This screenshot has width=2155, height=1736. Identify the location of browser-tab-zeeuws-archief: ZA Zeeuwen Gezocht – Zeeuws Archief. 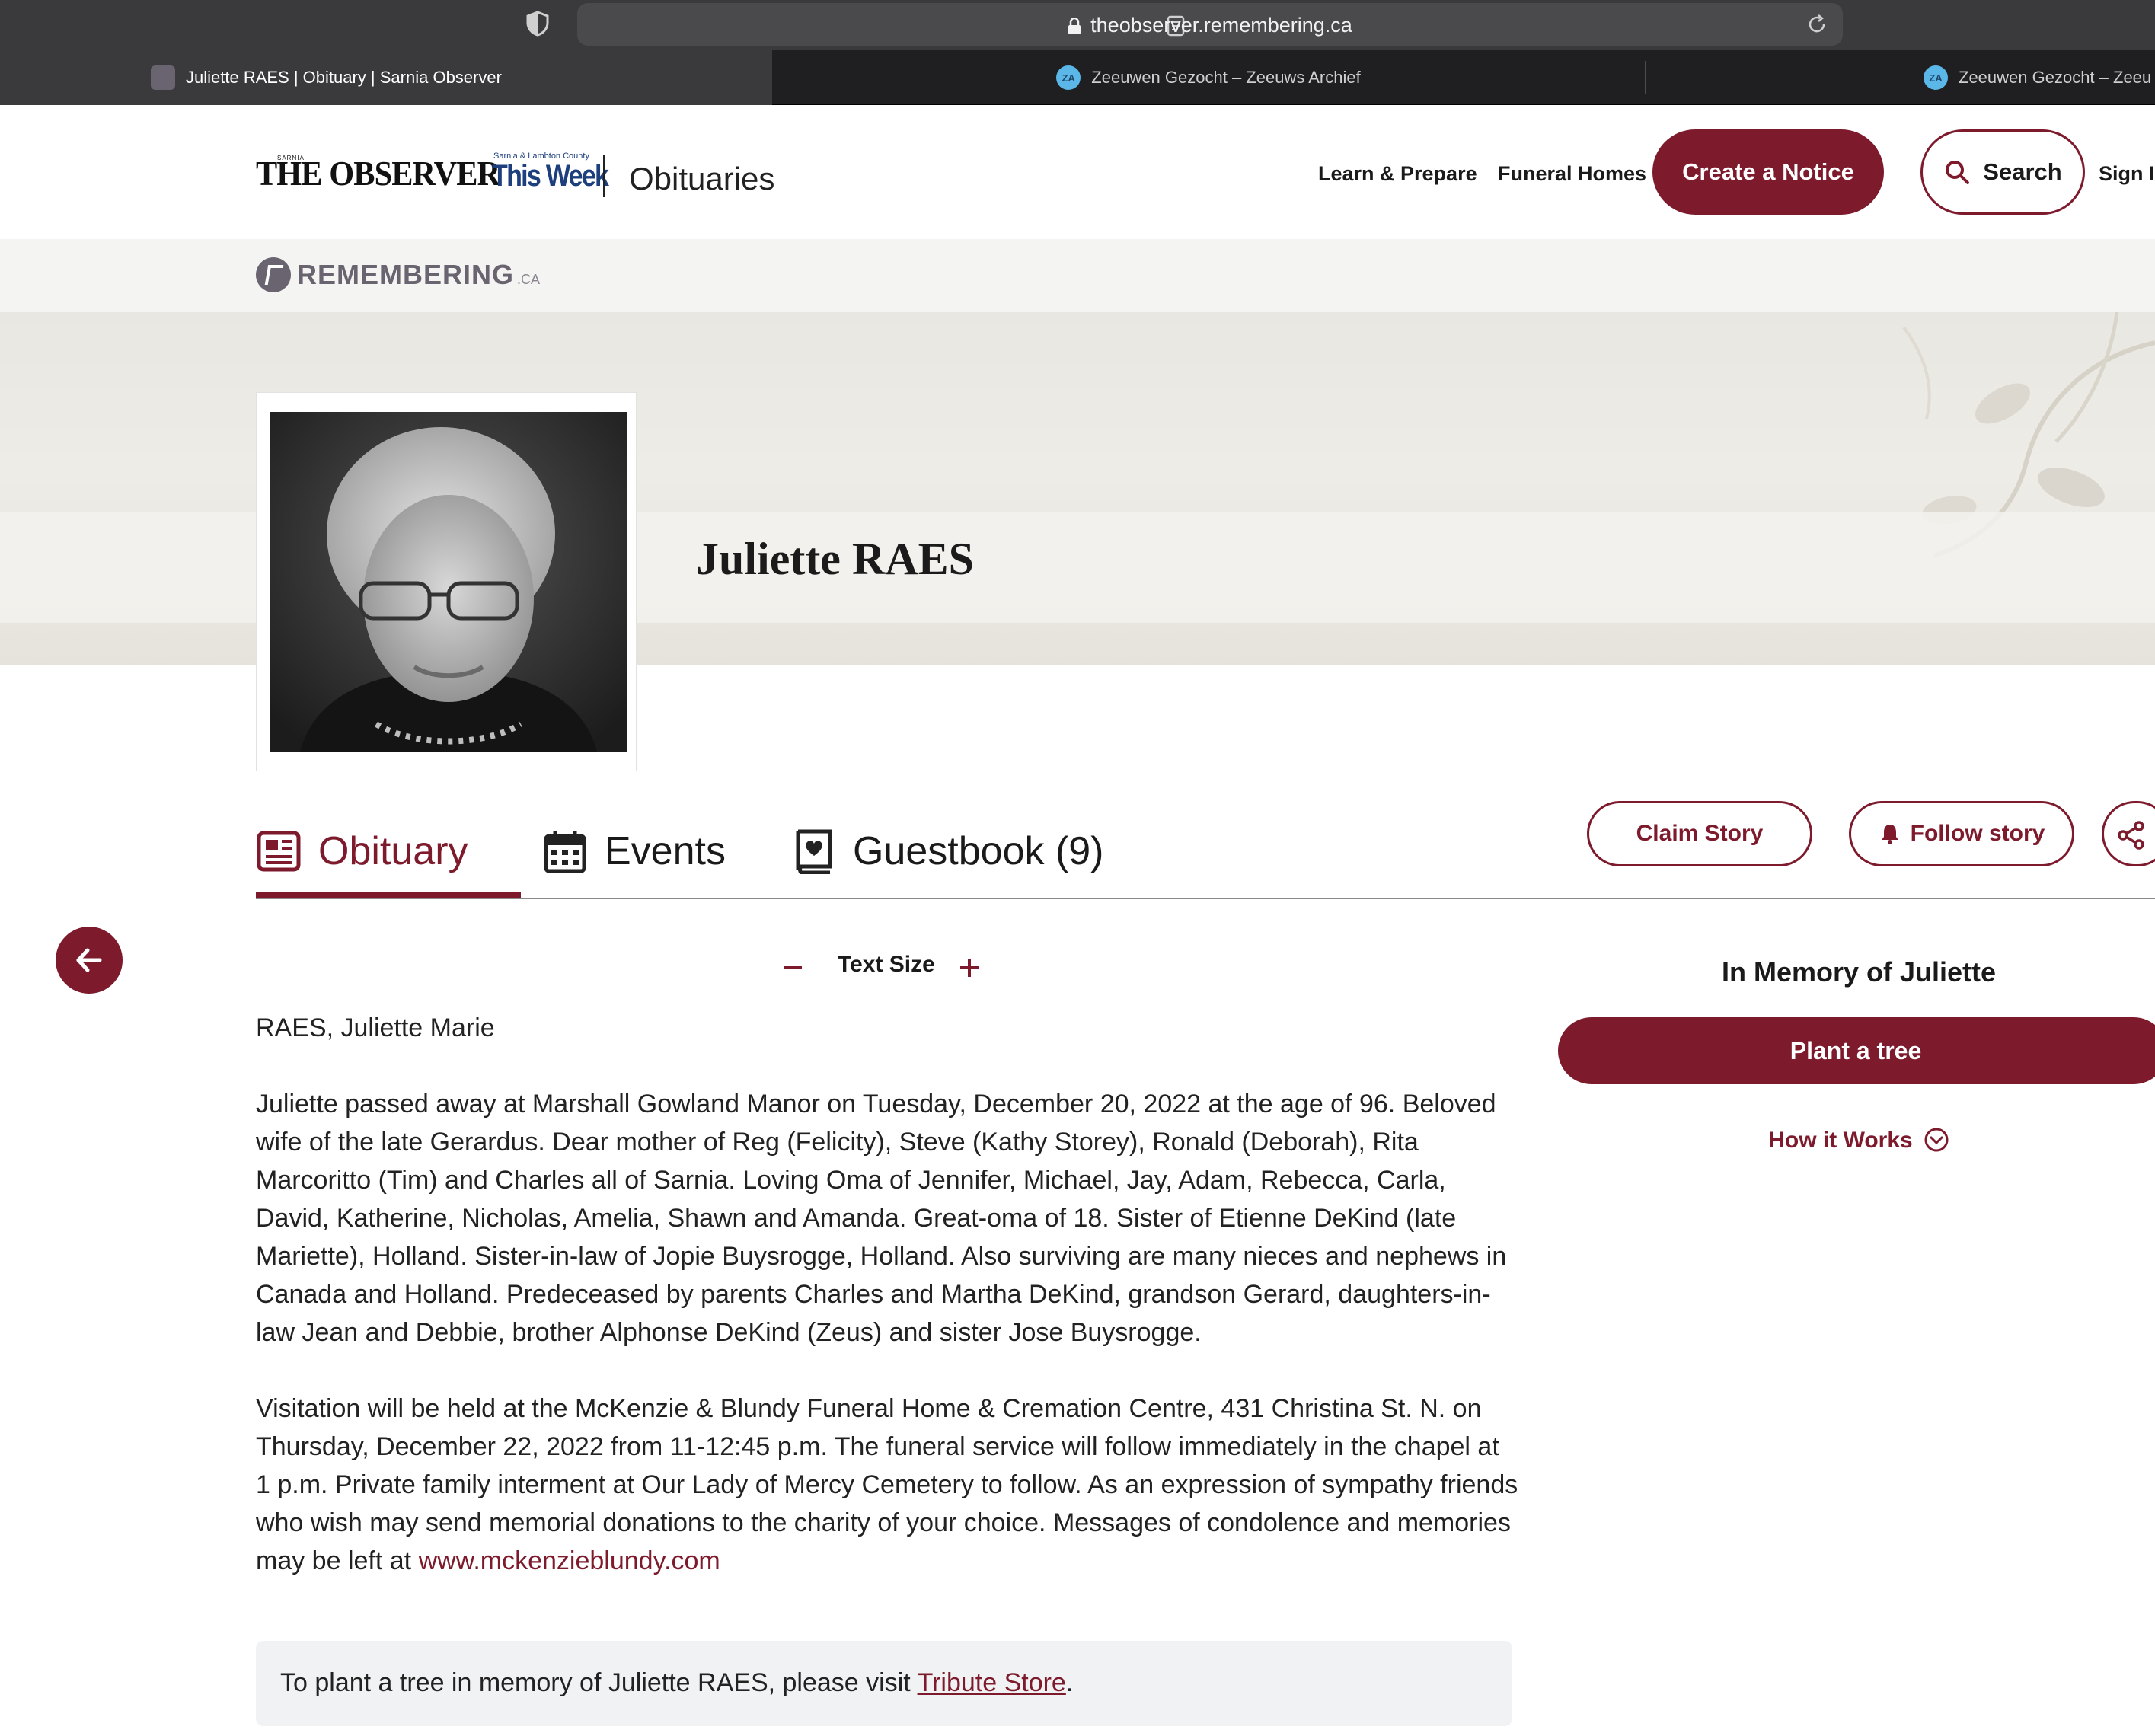
(1208, 77).